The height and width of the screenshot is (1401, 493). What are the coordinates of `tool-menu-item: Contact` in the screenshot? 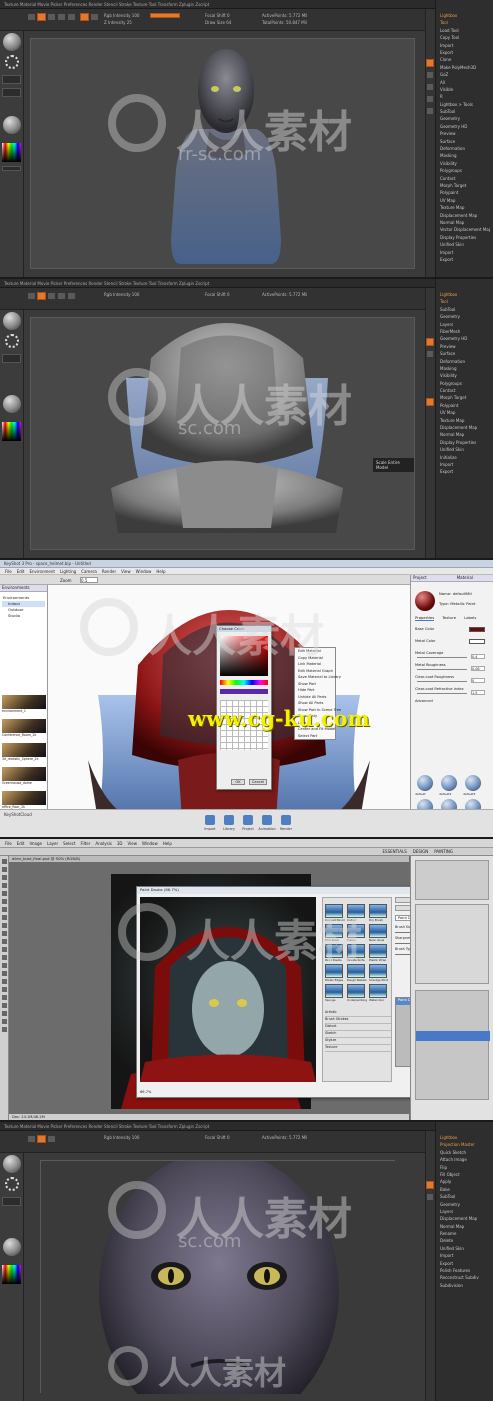 It's located at (465, 178).